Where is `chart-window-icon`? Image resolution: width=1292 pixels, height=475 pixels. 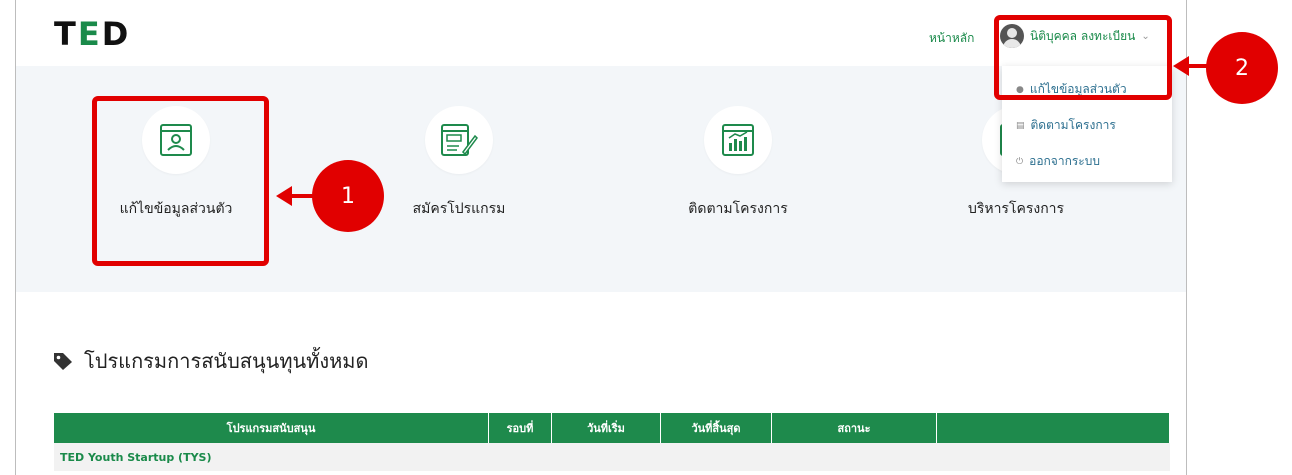
chart-window-icon is located at coordinates (738, 140).